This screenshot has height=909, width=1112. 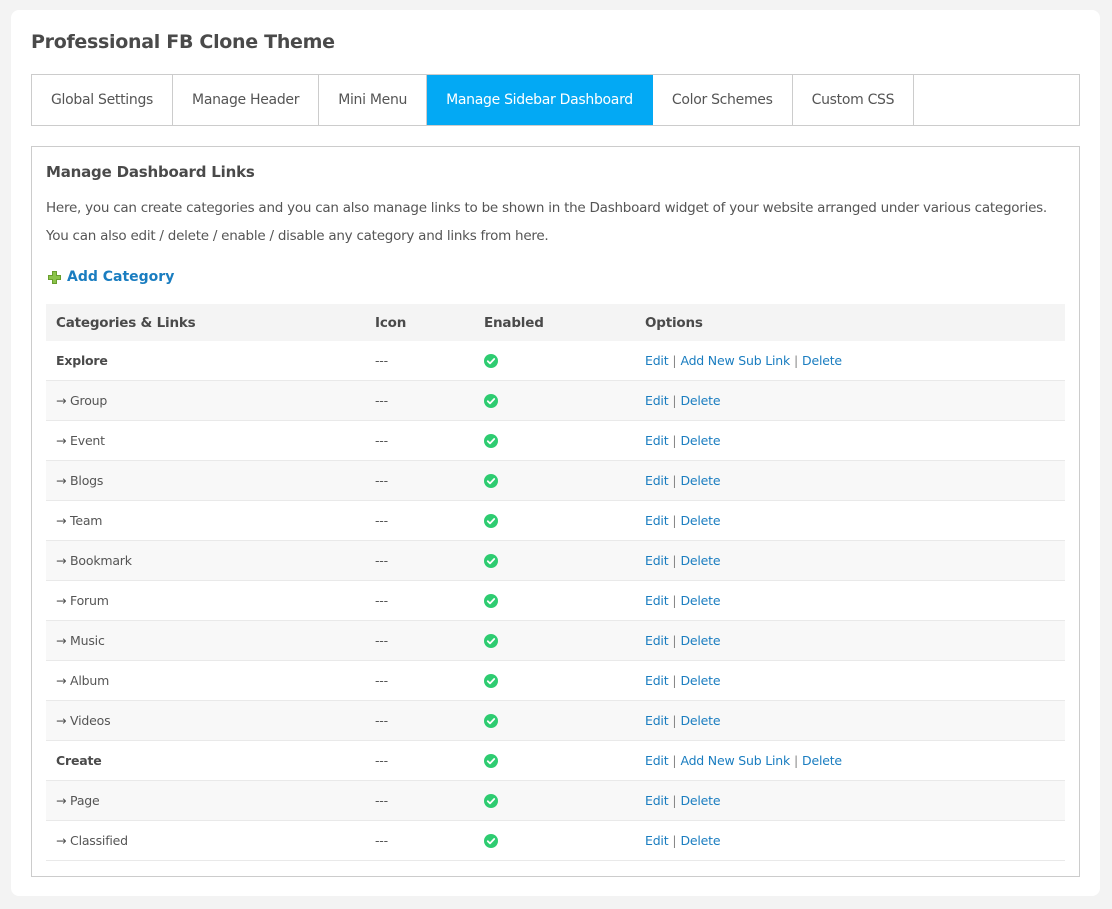 I want to click on tab-mini-menu: Mini Menu, so click(x=373, y=100).